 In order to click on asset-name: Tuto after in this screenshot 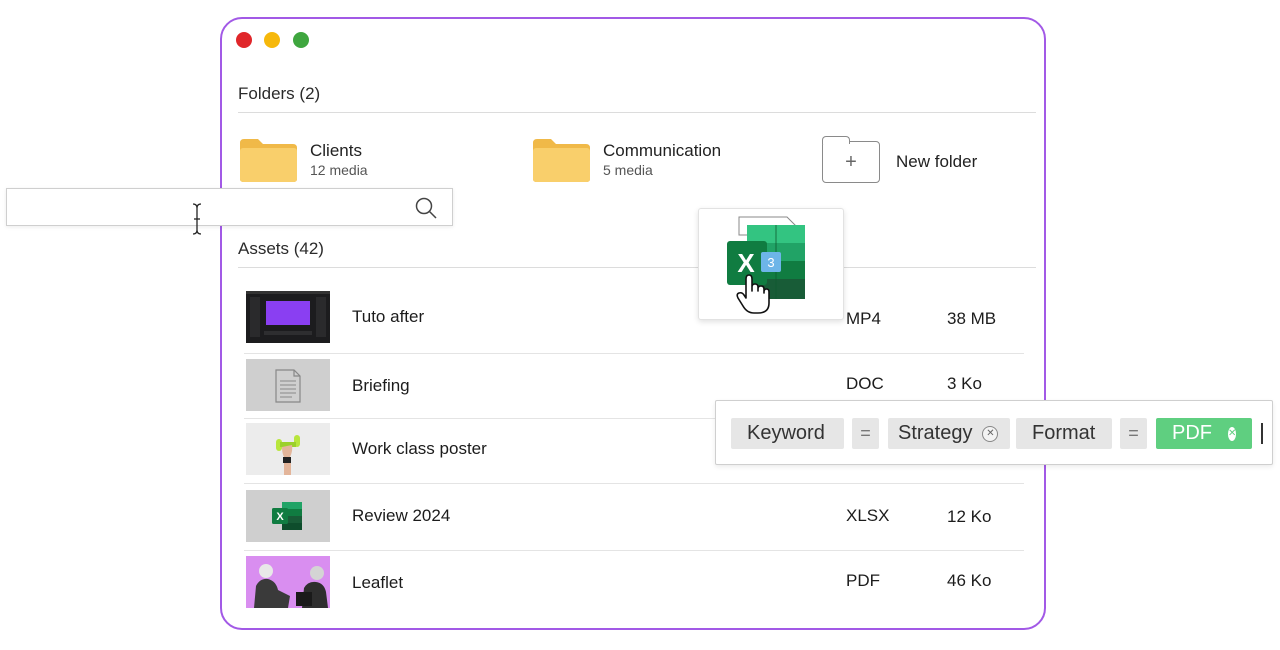, I will do `click(388, 316)`.